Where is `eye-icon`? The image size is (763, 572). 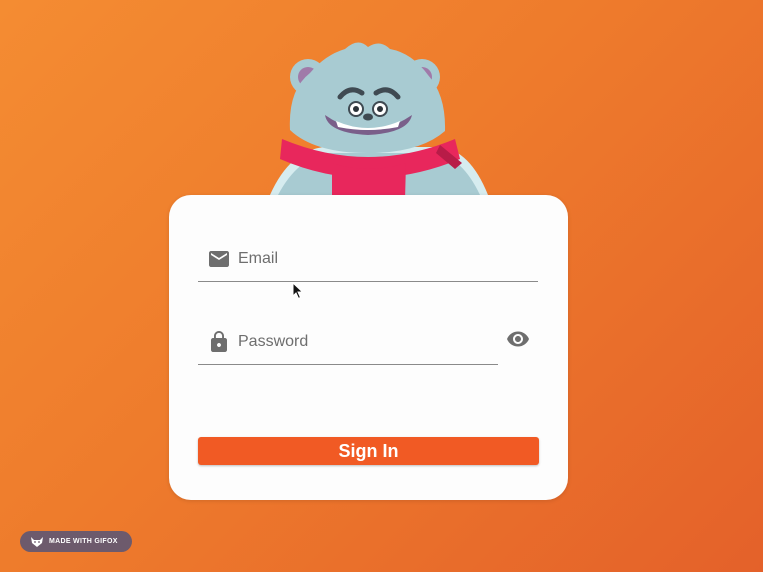 eye-icon is located at coordinates (518, 339).